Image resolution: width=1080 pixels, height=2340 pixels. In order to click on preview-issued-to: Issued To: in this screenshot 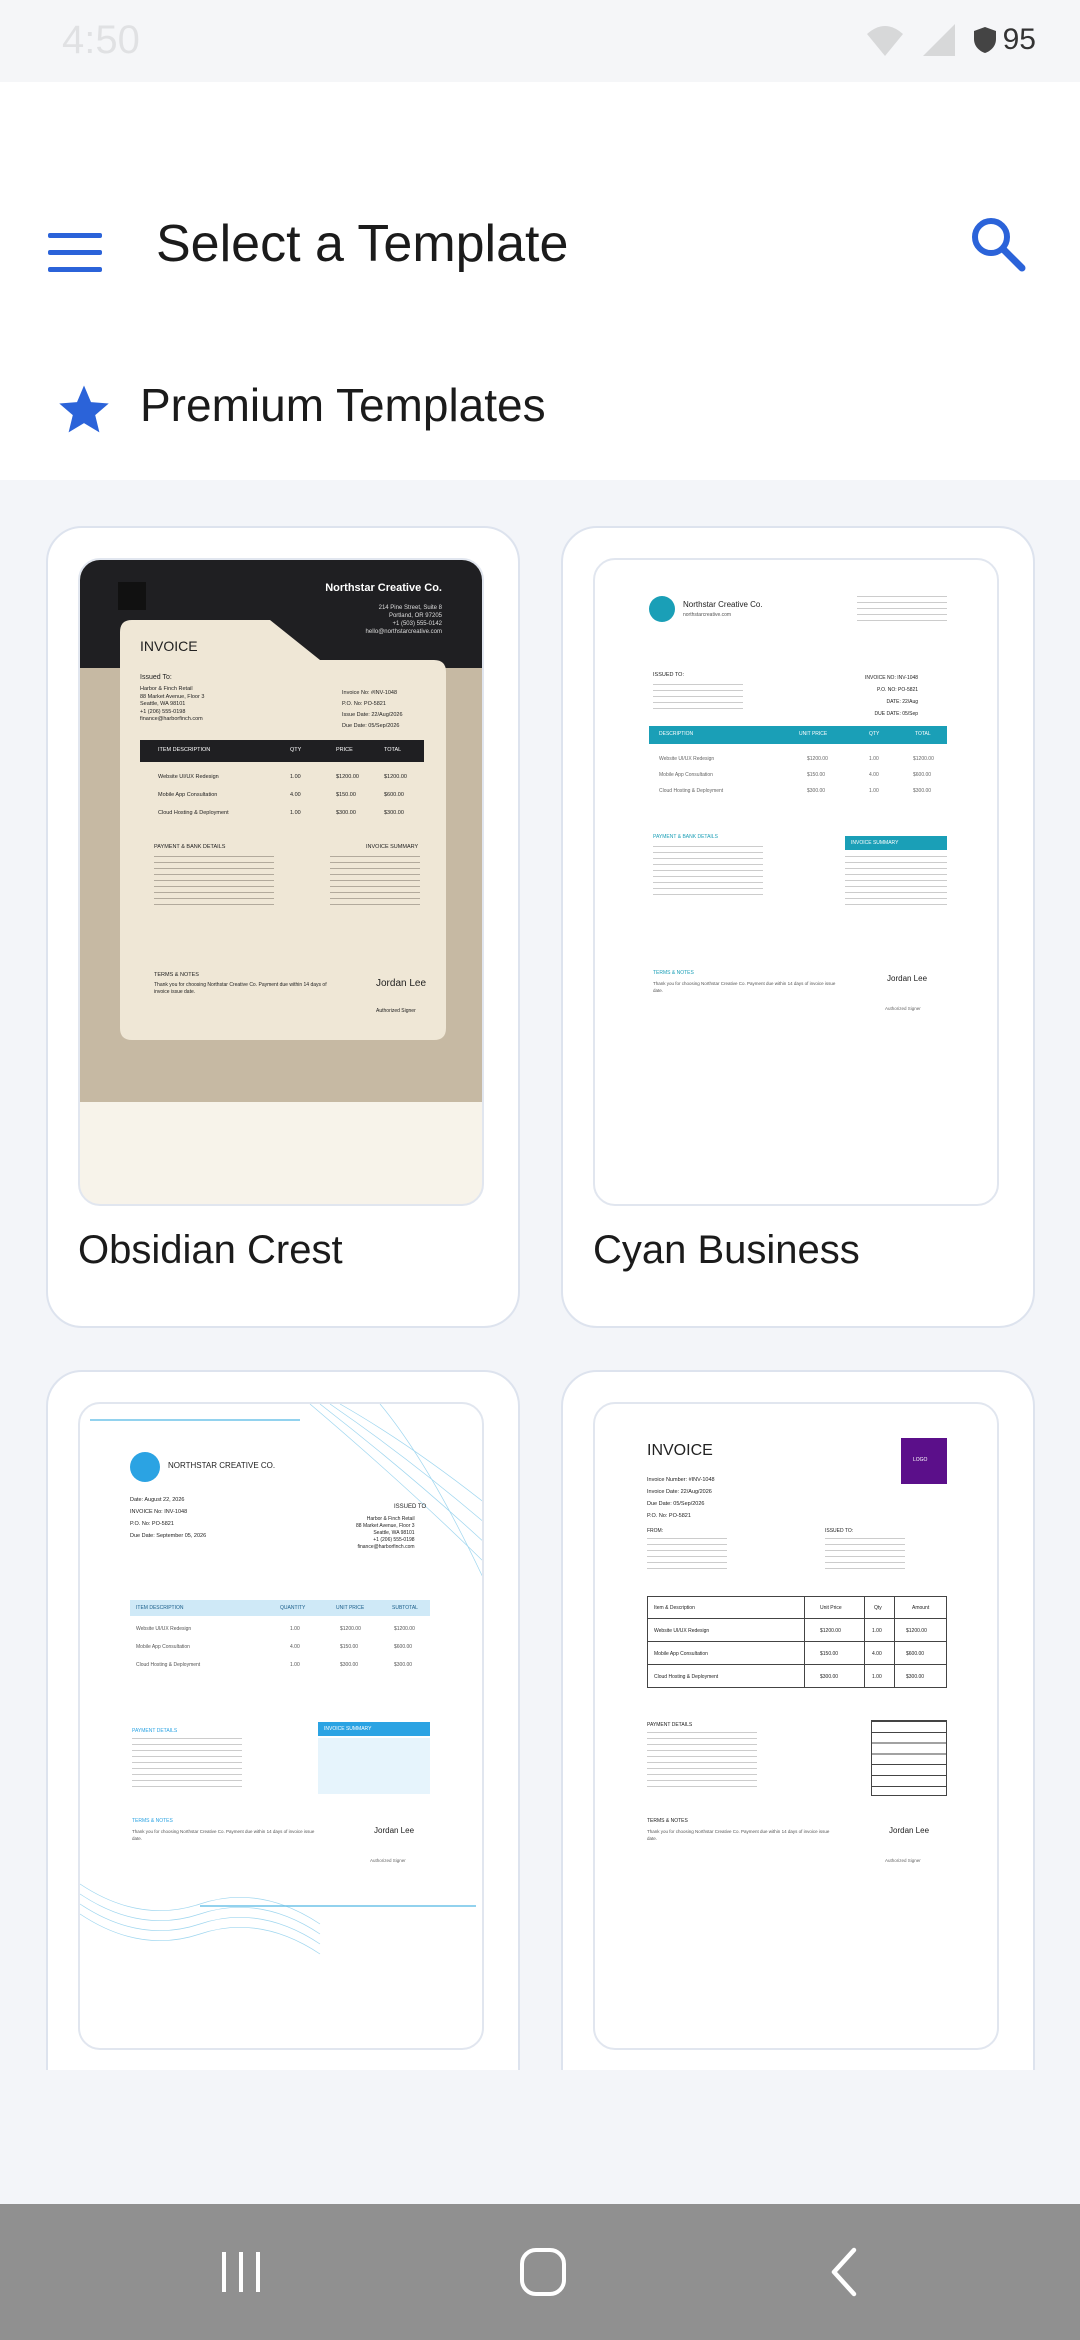, I will do `click(156, 677)`.